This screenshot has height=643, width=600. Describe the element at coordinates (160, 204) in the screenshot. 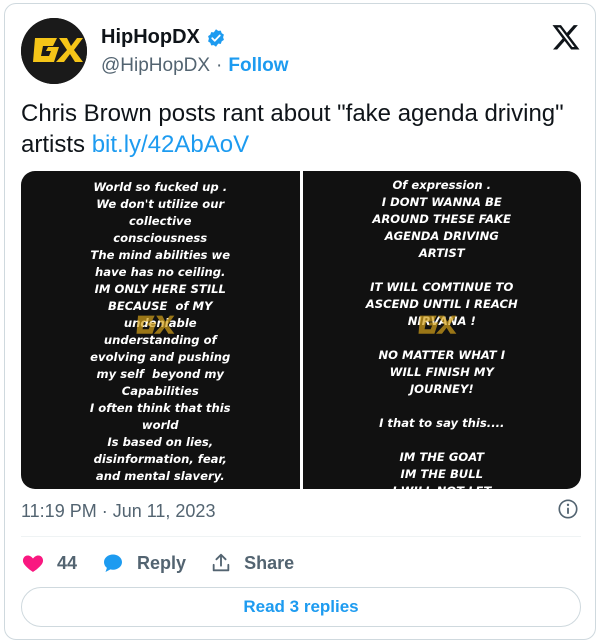

I see `left-text-line: We don't utilize our` at that location.